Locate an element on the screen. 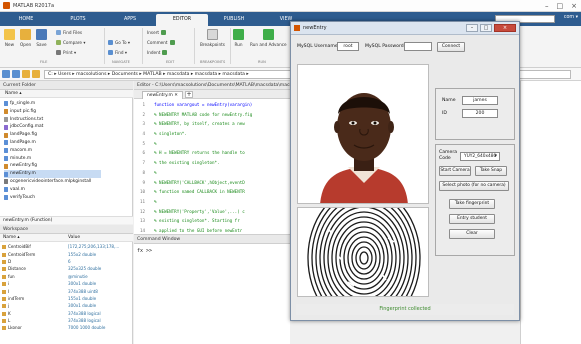 This screenshot has height=344, width=581. user-menu: com ▾ is located at coordinates (571, 17).